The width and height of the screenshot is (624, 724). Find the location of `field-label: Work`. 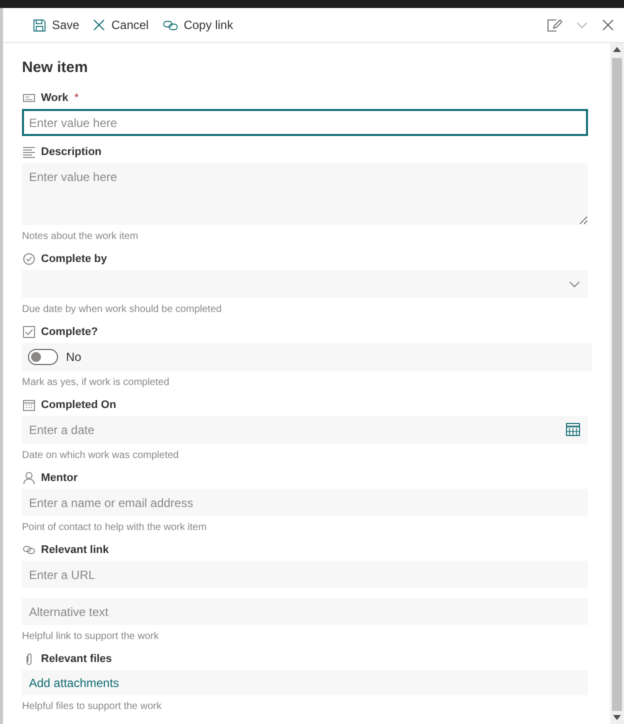

field-label: Work is located at coordinates (54, 98).